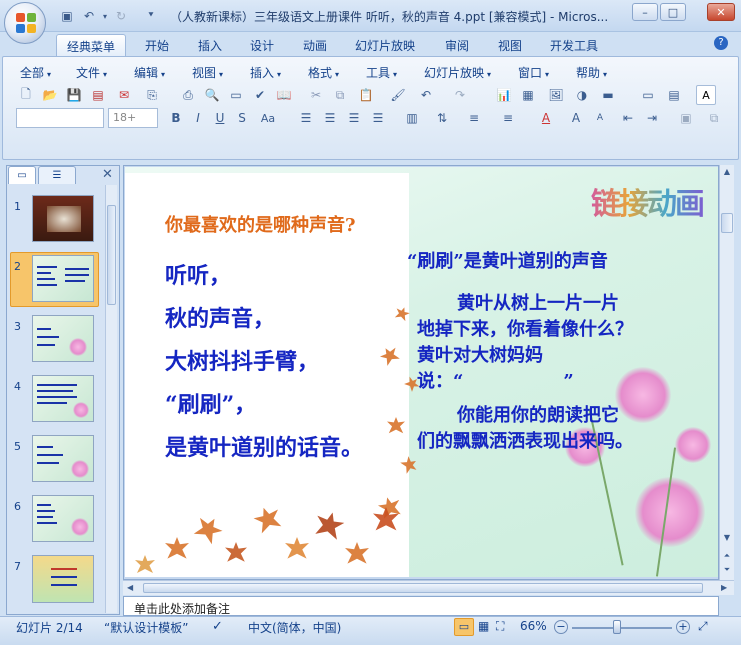  Describe the element at coordinates (526, 343) in the screenshot. I see `right-paragraph-1: 黄叶从树上一片一片地掉下来，你看着像什么？黄叶对大树妈妈说：“”` at that location.